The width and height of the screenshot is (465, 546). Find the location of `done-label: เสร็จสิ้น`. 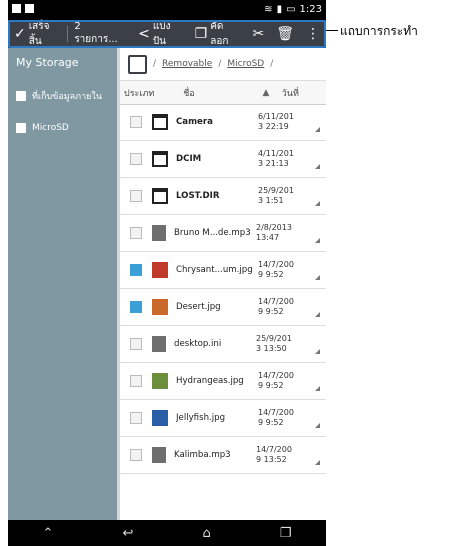

done-label: เสร็จสิ้น is located at coordinates (39, 34).